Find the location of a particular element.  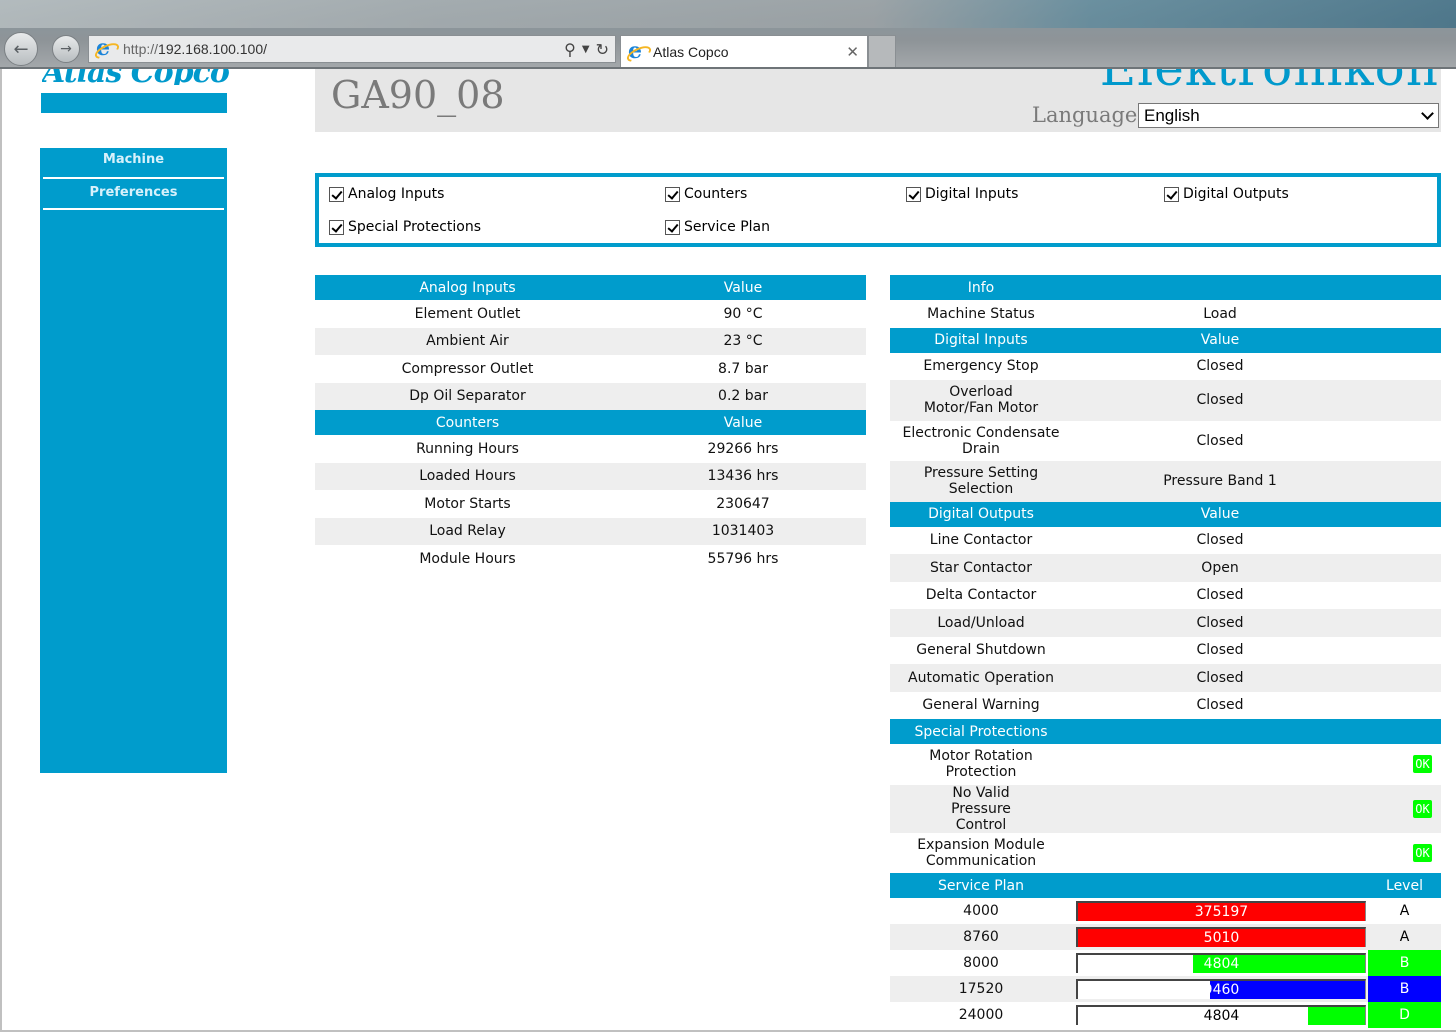

sidebar: Machine Preferences is located at coordinates (133, 460).